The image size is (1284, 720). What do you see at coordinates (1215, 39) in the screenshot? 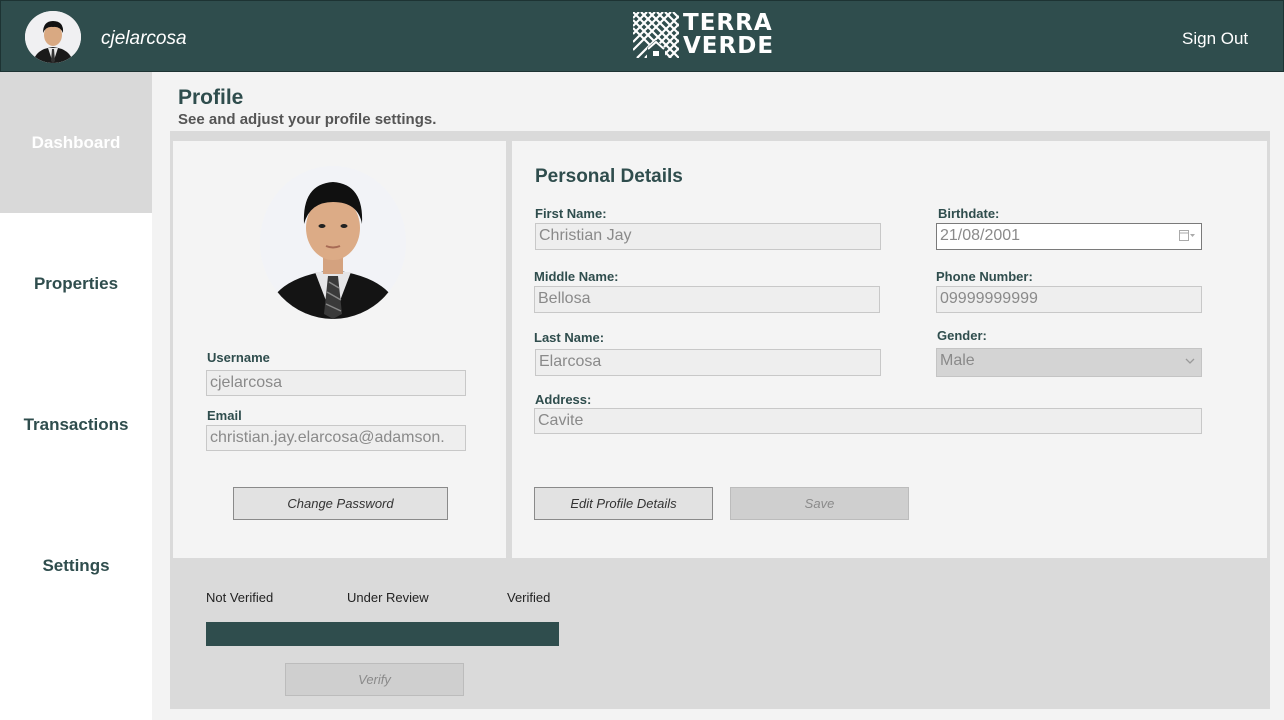
I see `sign-out-link: Sign Out` at bounding box center [1215, 39].